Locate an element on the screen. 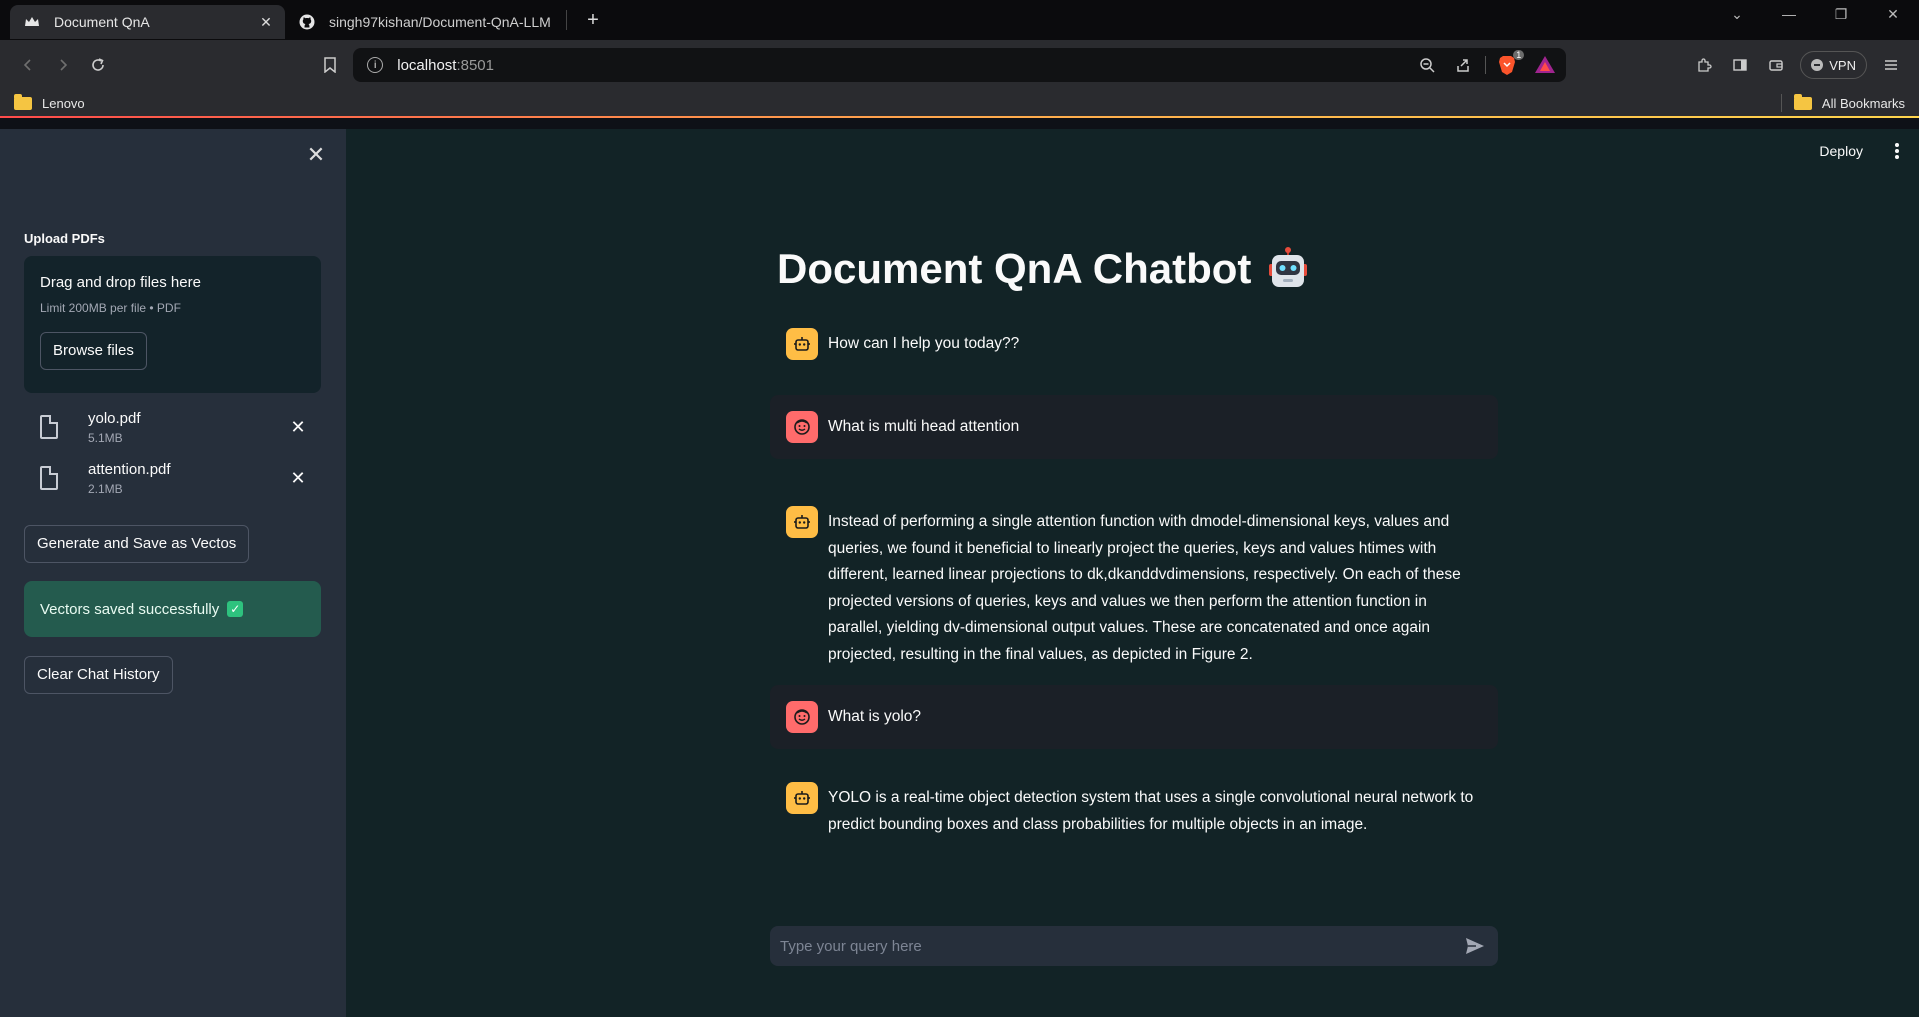 Image resolution: width=1919 pixels, height=1017 pixels. bookmark-label: Lenovo is located at coordinates (63, 103).